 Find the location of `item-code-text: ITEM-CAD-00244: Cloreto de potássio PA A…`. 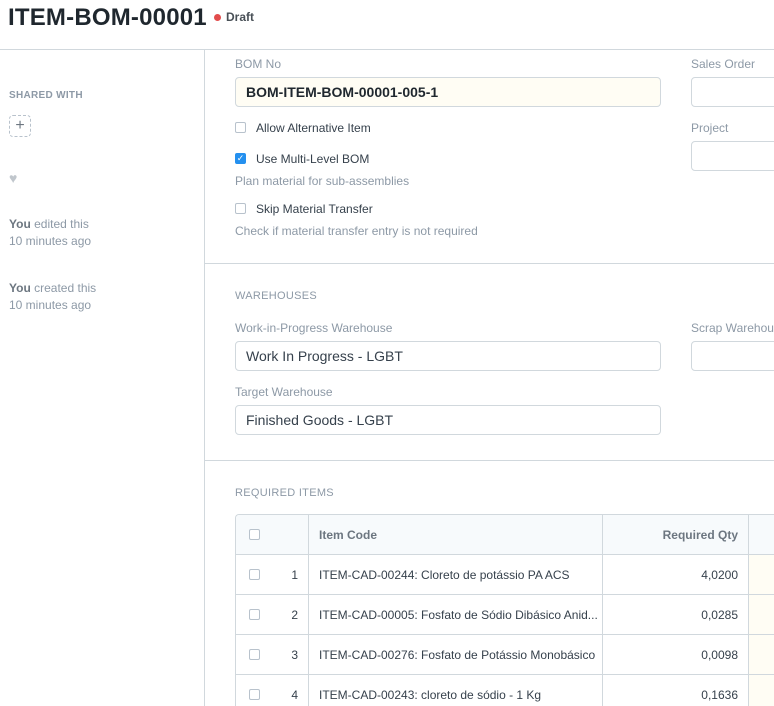

item-code-text: ITEM-CAD-00244: Cloreto de potássio PA A… is located at coordinates (444, 574).